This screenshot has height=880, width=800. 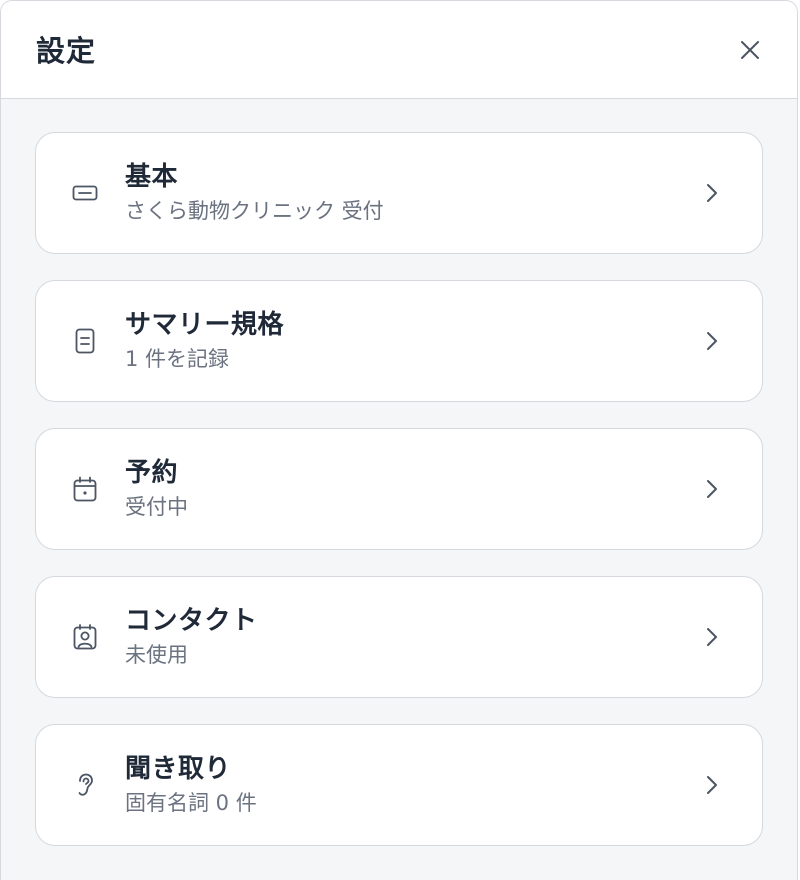 What do you see at coordinates (413, 193) in the screenshot?
I see `settings-item-text: 基本 さくら動物クリニック 受付` at bounding box center [413, 193].